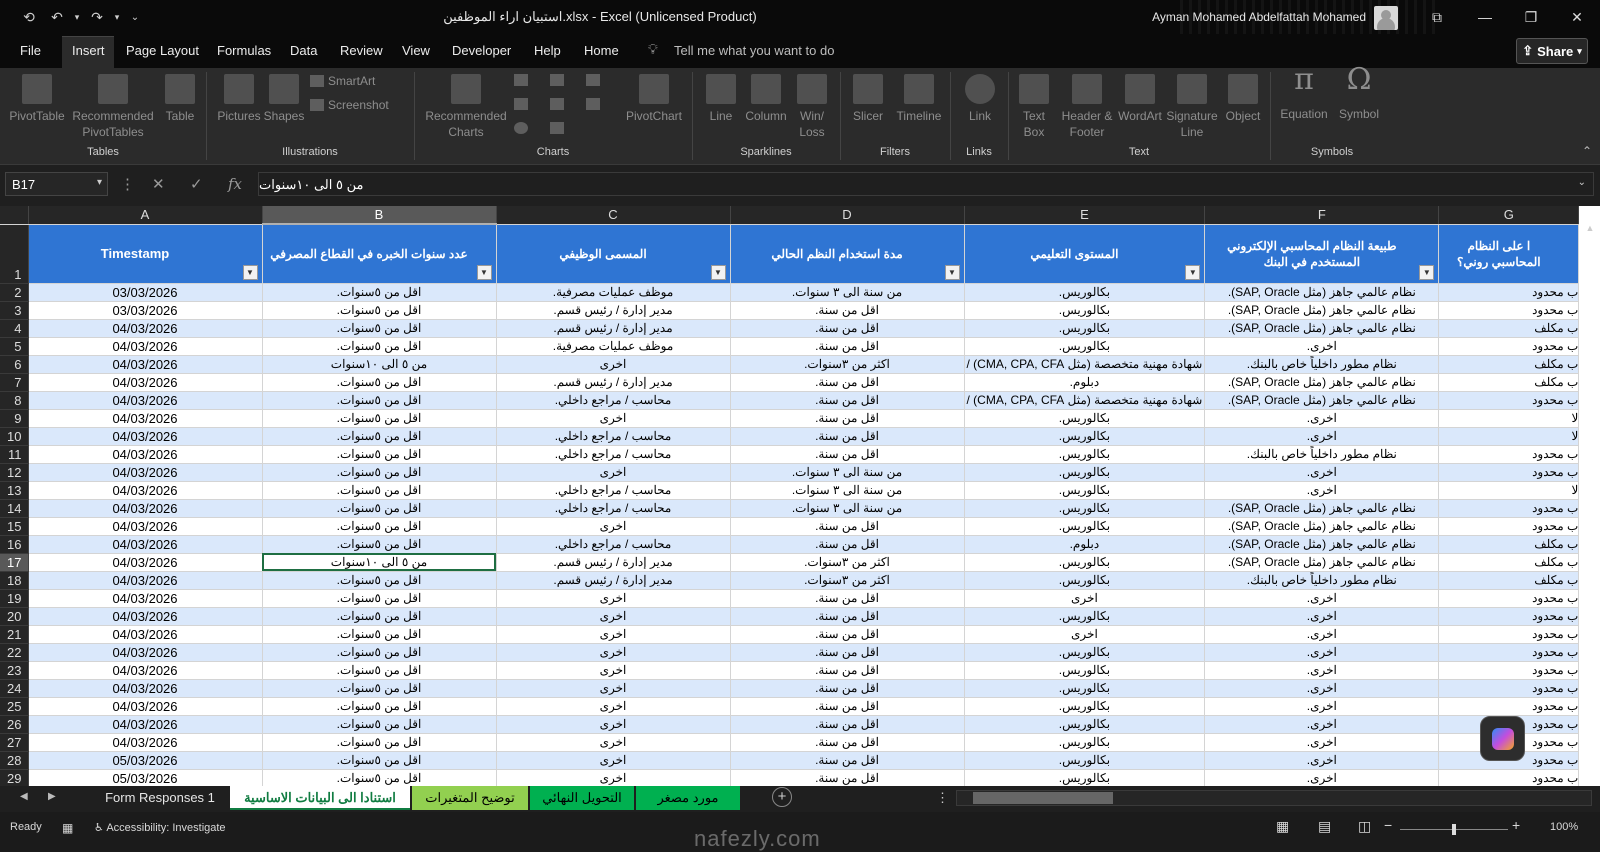 The width and height of the screenshot is (1600, 852). Describe the element at coordinates (196, 184) in the screenshot. I see `enter-icon: ✓` at that location.